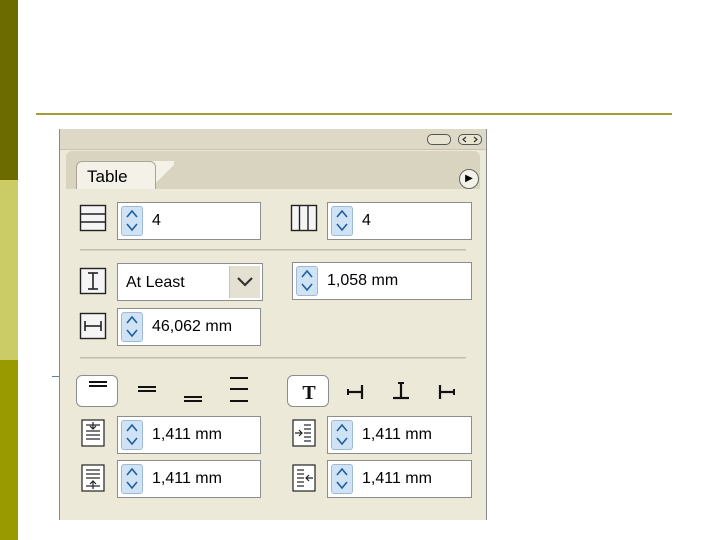 Image resolution: width=720 pixels, height=540 pixels. What do you see at coordinates (98, 384) in the screenshot?
I see `align-top-icon` at bounding box center [98, 384].